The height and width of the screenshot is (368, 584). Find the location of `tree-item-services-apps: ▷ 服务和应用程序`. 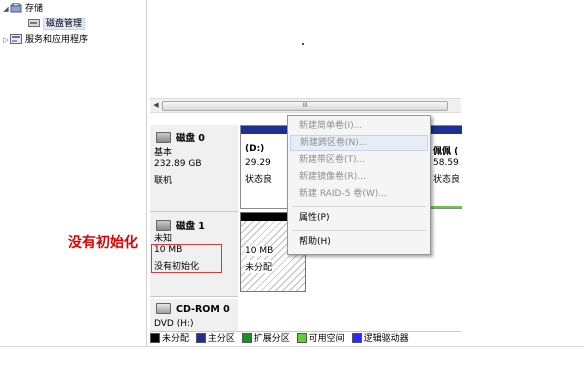

tree-item-services-apps: ▷ 服务和应用程序 is located at coordinates (45, 40).